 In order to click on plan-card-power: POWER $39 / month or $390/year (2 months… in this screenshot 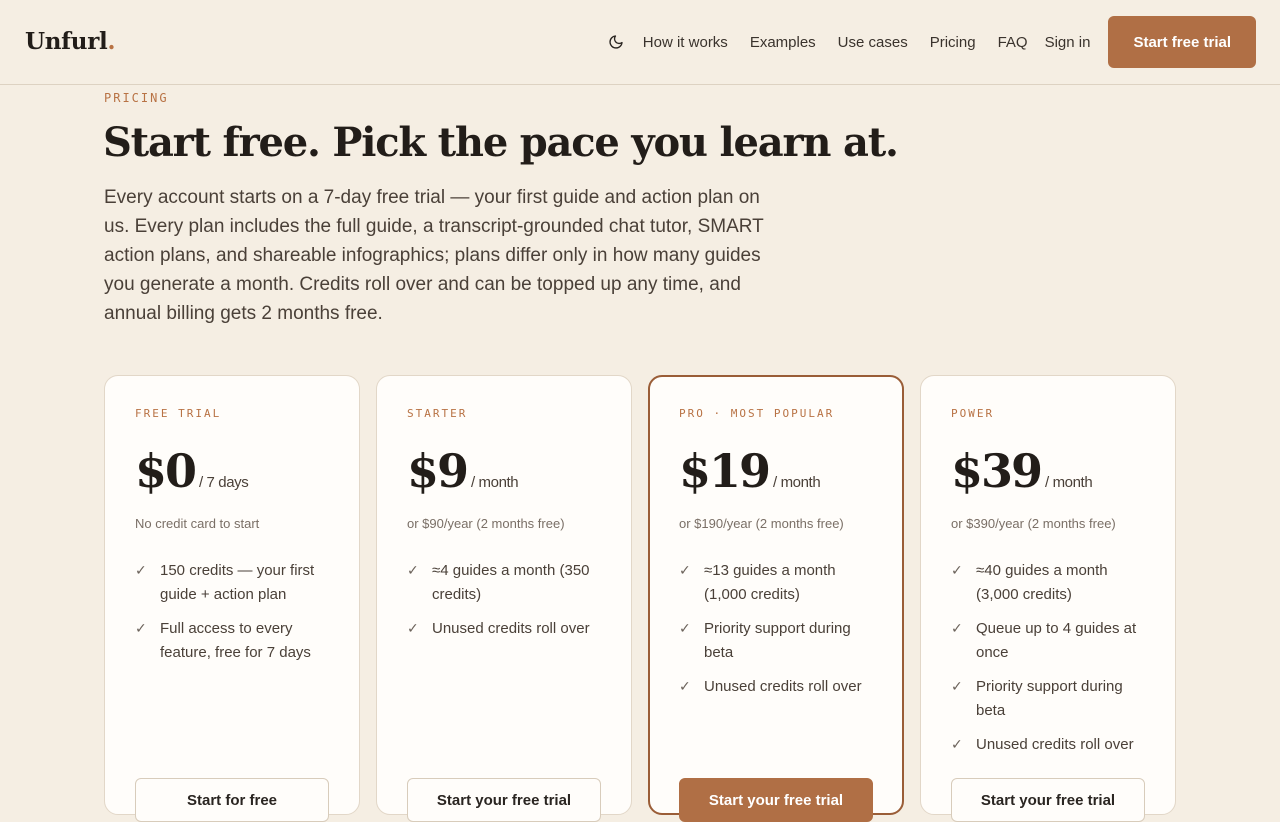, I will do `click(1048, 598)`.